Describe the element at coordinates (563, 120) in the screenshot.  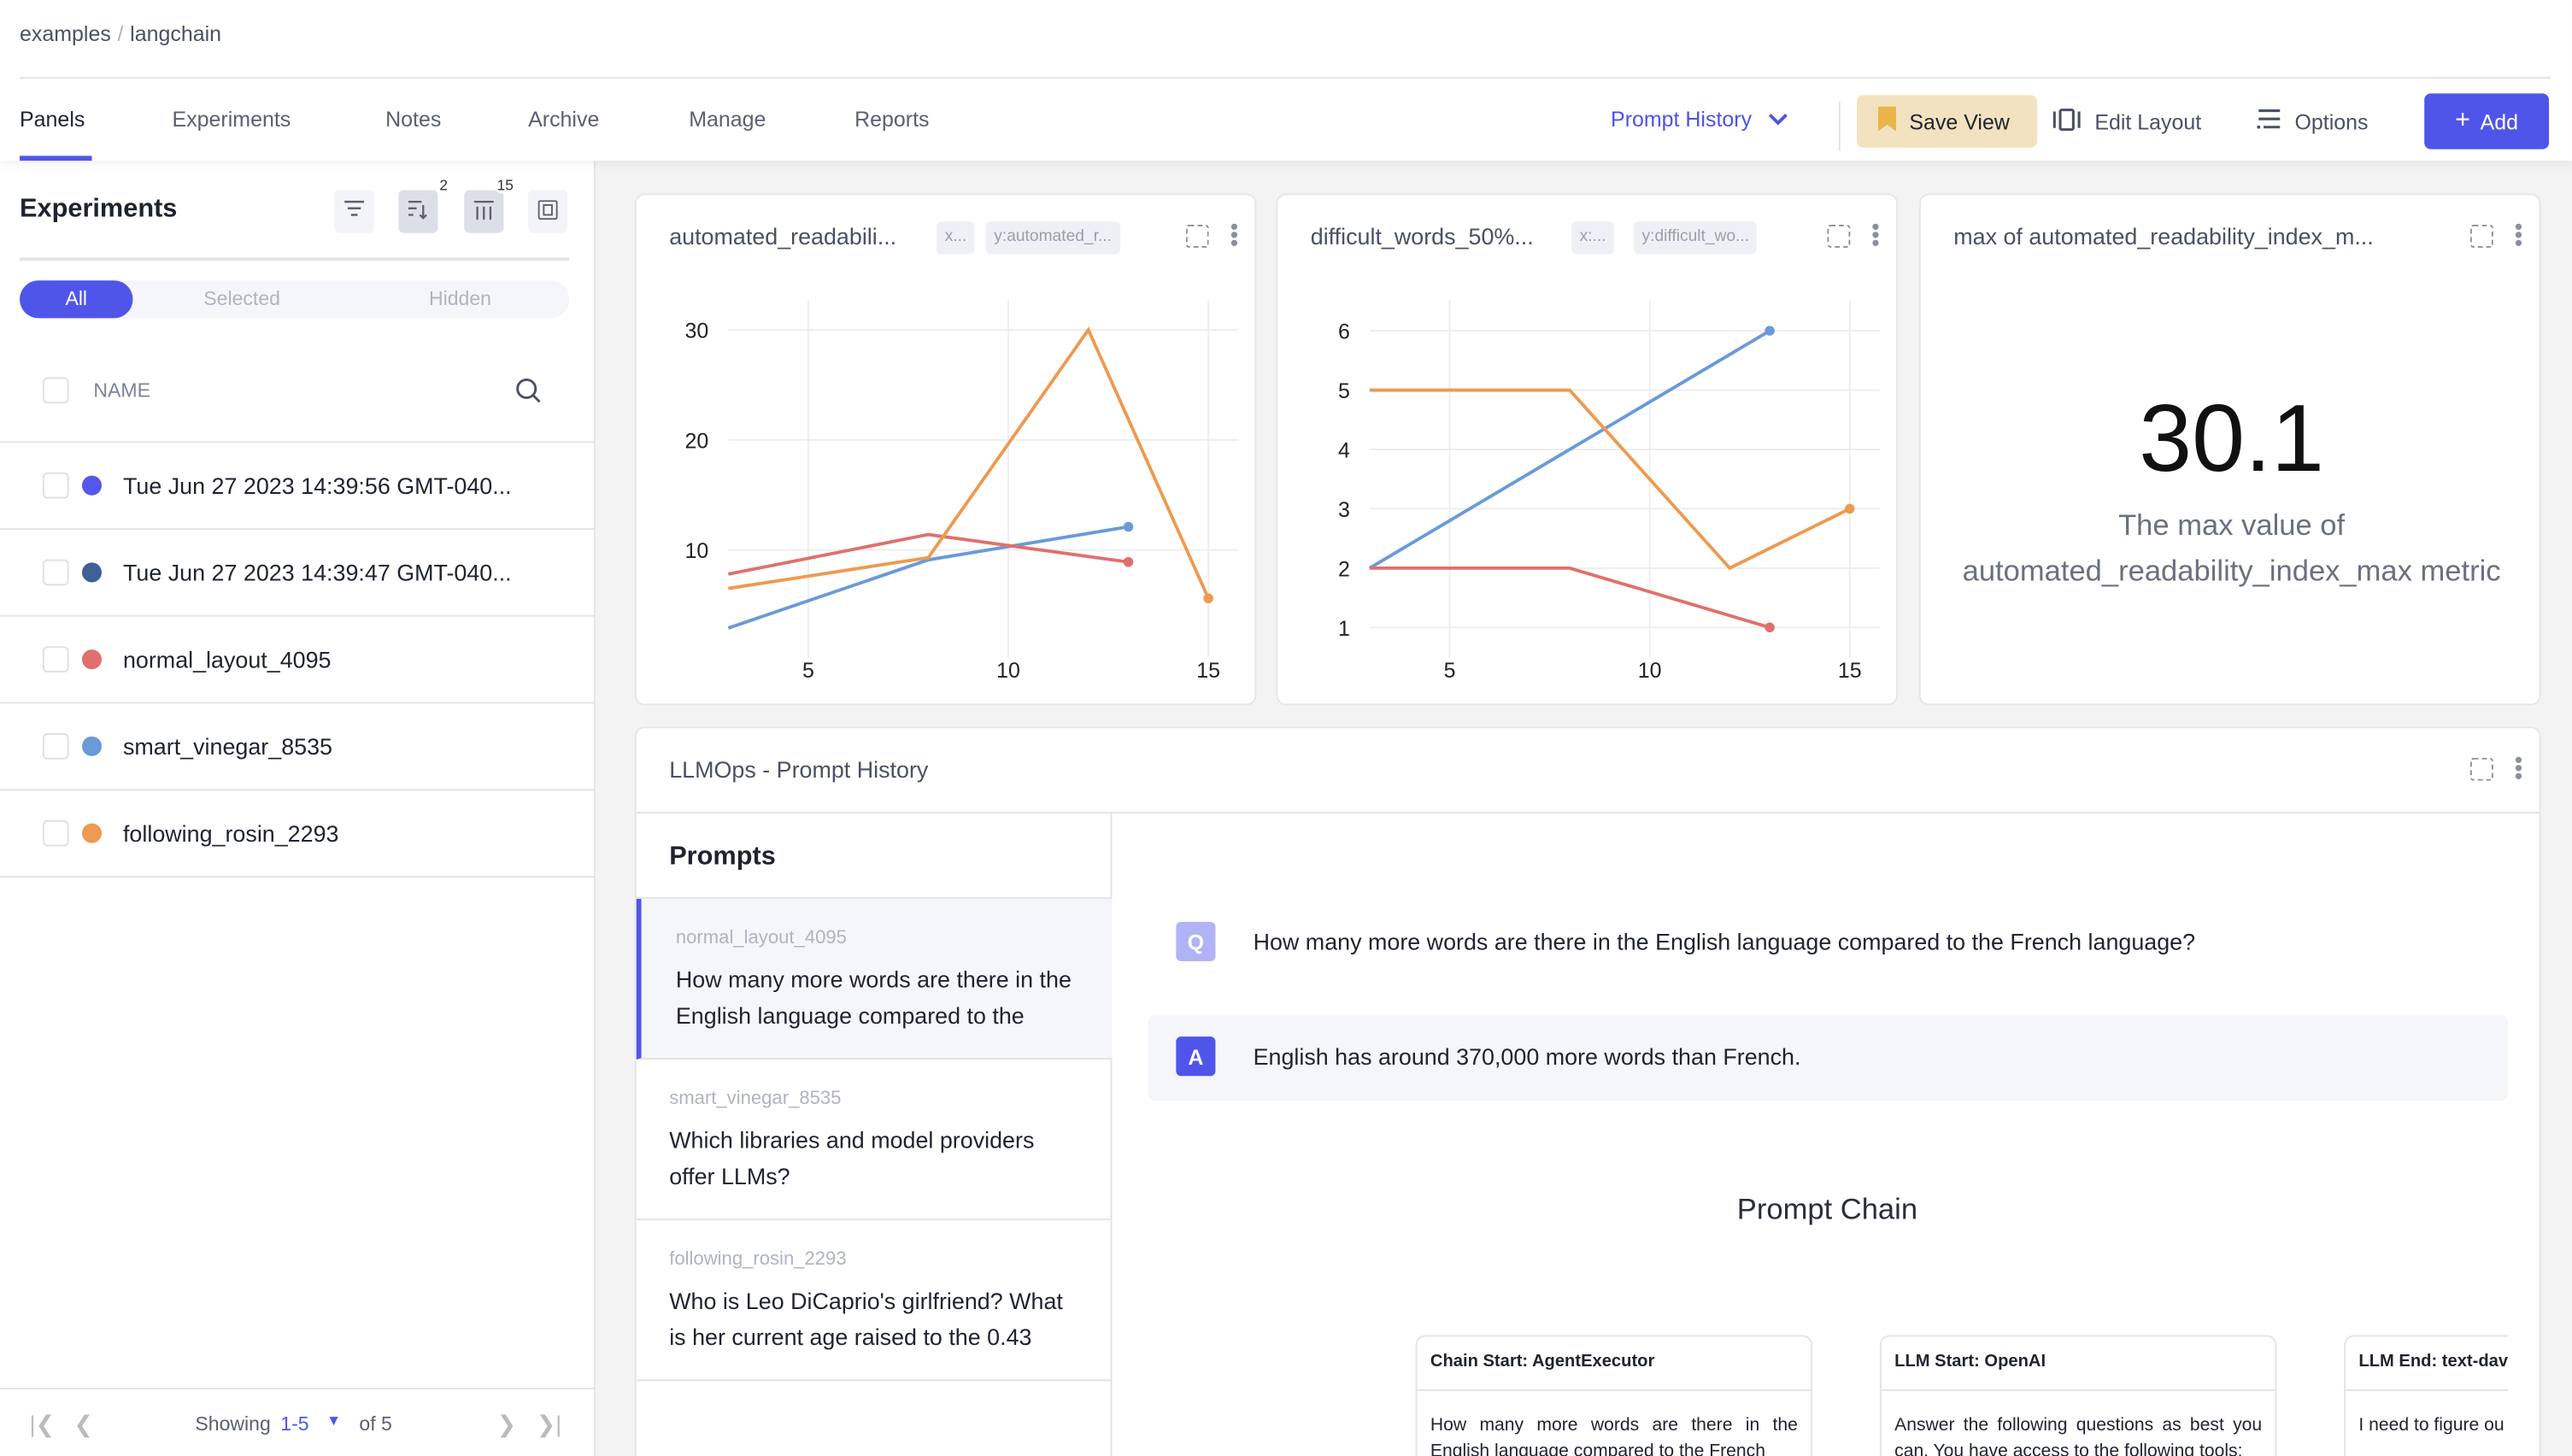
I see `tab-archive: Archive` at that location.